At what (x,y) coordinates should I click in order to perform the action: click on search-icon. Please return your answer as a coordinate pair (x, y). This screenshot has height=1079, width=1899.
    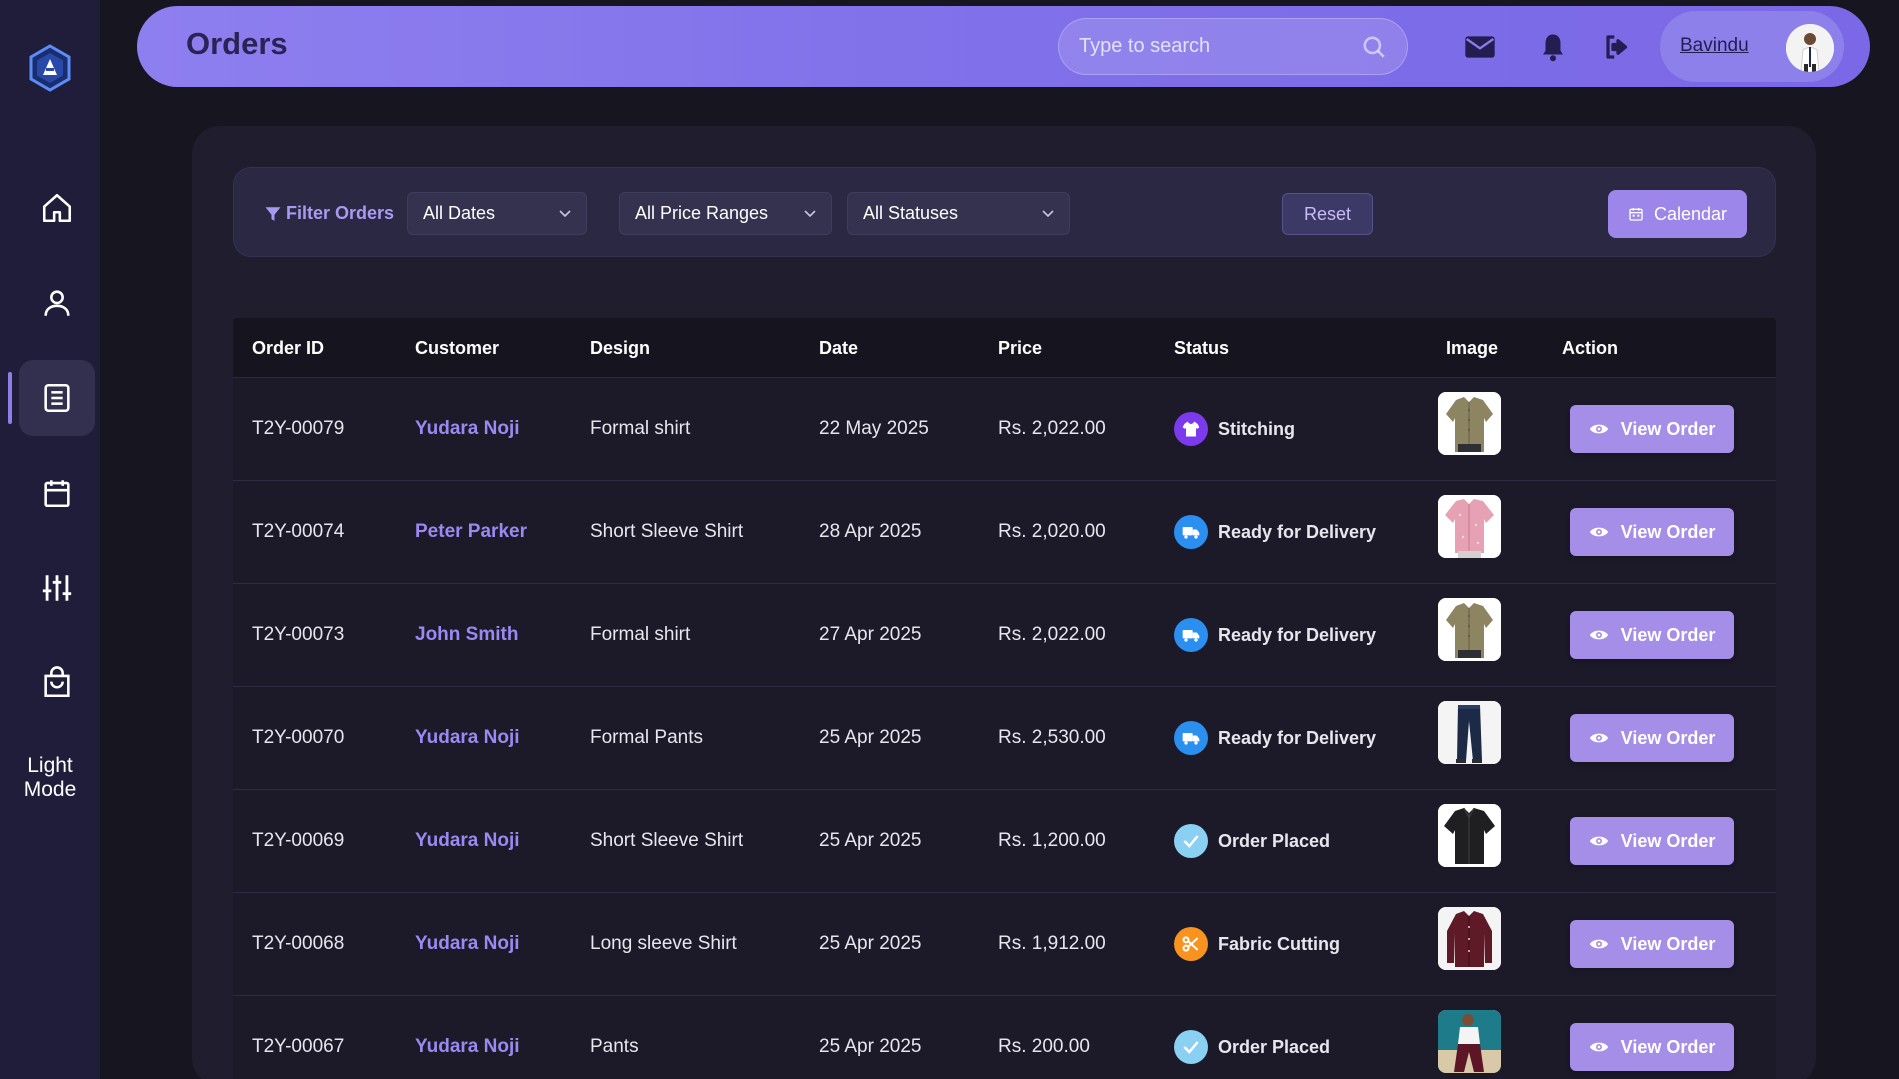
    Looking at the image, I should click on (1374, 47).